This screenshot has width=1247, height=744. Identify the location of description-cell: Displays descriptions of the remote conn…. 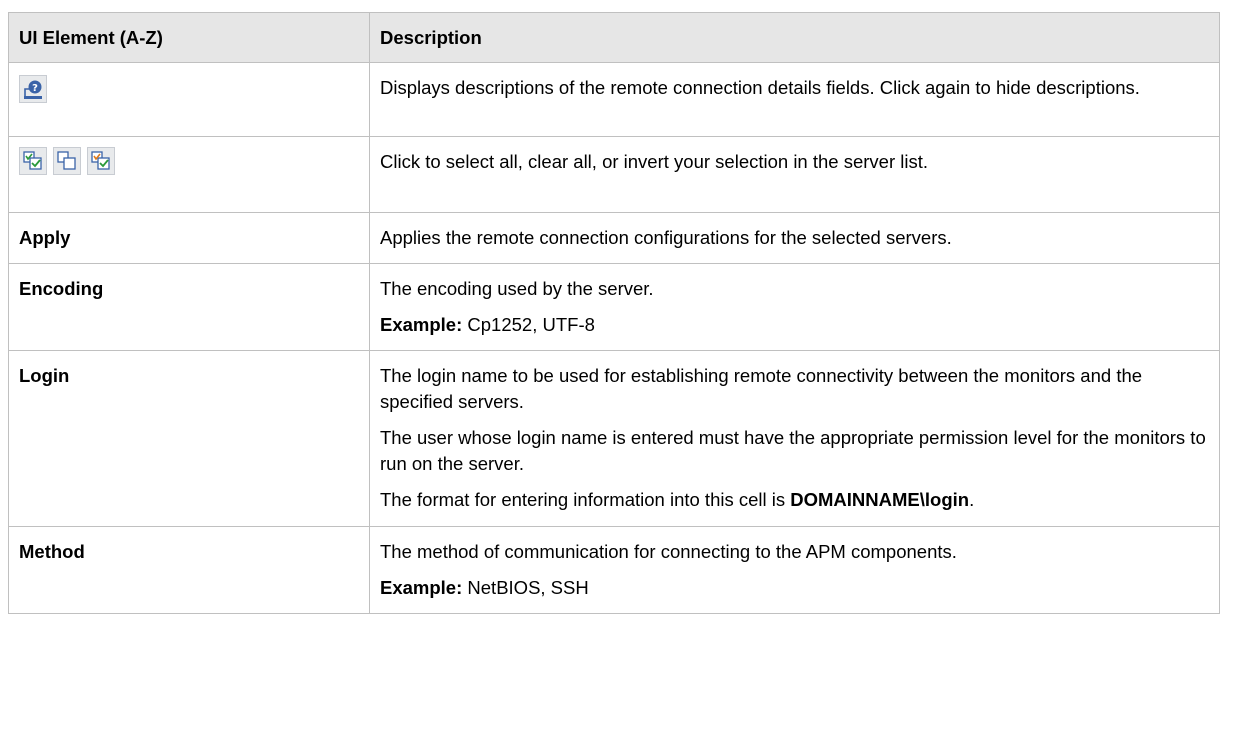
(794, 99).